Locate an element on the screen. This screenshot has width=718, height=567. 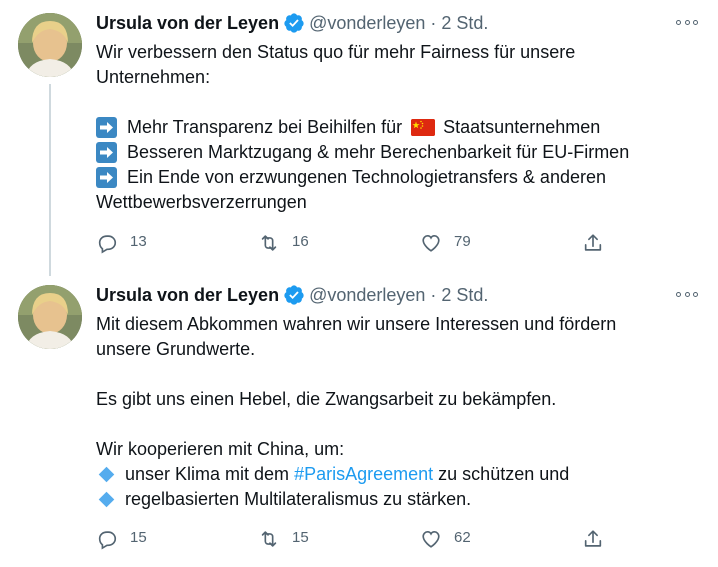
reply-count: 15 is located at coordinates (138, 537).